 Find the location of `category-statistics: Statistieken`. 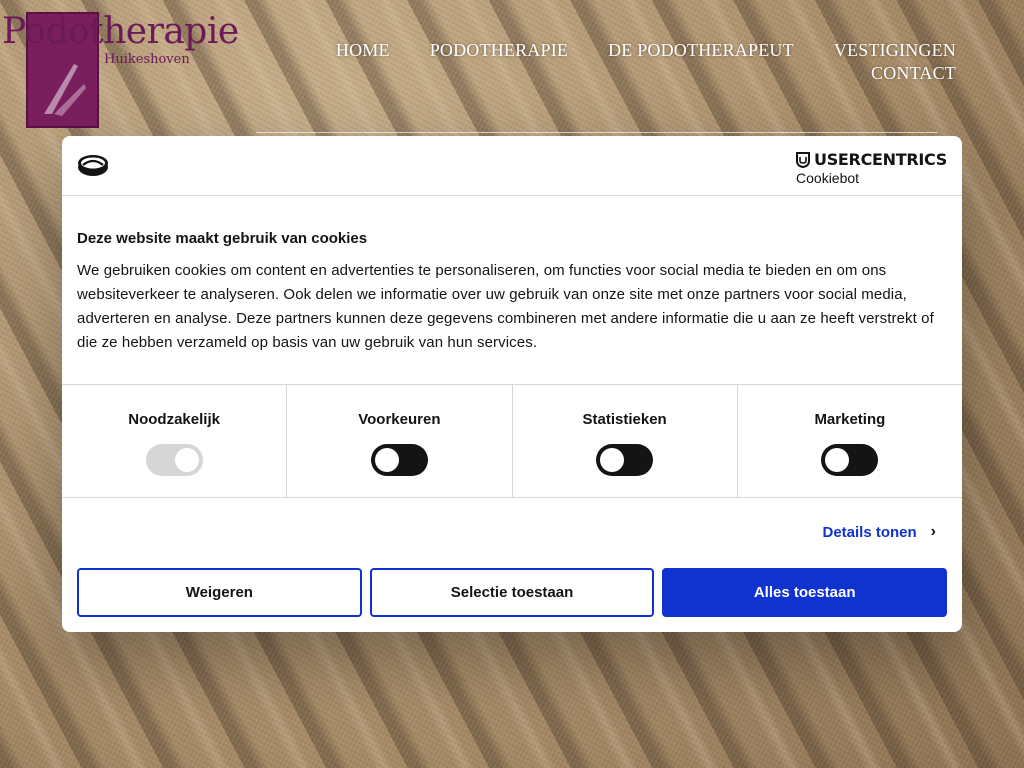

category-statistics: Statistieken is located at coordinates (625, 441).